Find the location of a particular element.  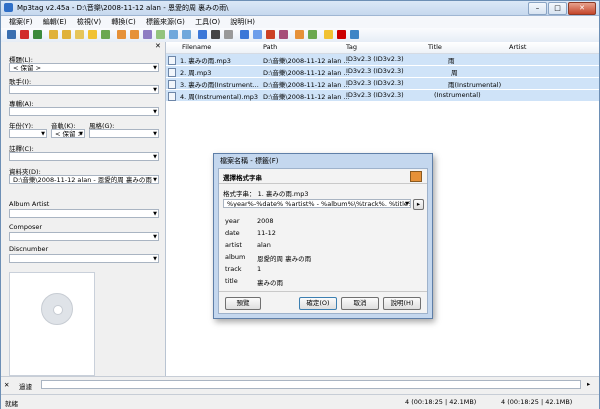

album-artist-field: ▼ is located at coordinates (84, 213).